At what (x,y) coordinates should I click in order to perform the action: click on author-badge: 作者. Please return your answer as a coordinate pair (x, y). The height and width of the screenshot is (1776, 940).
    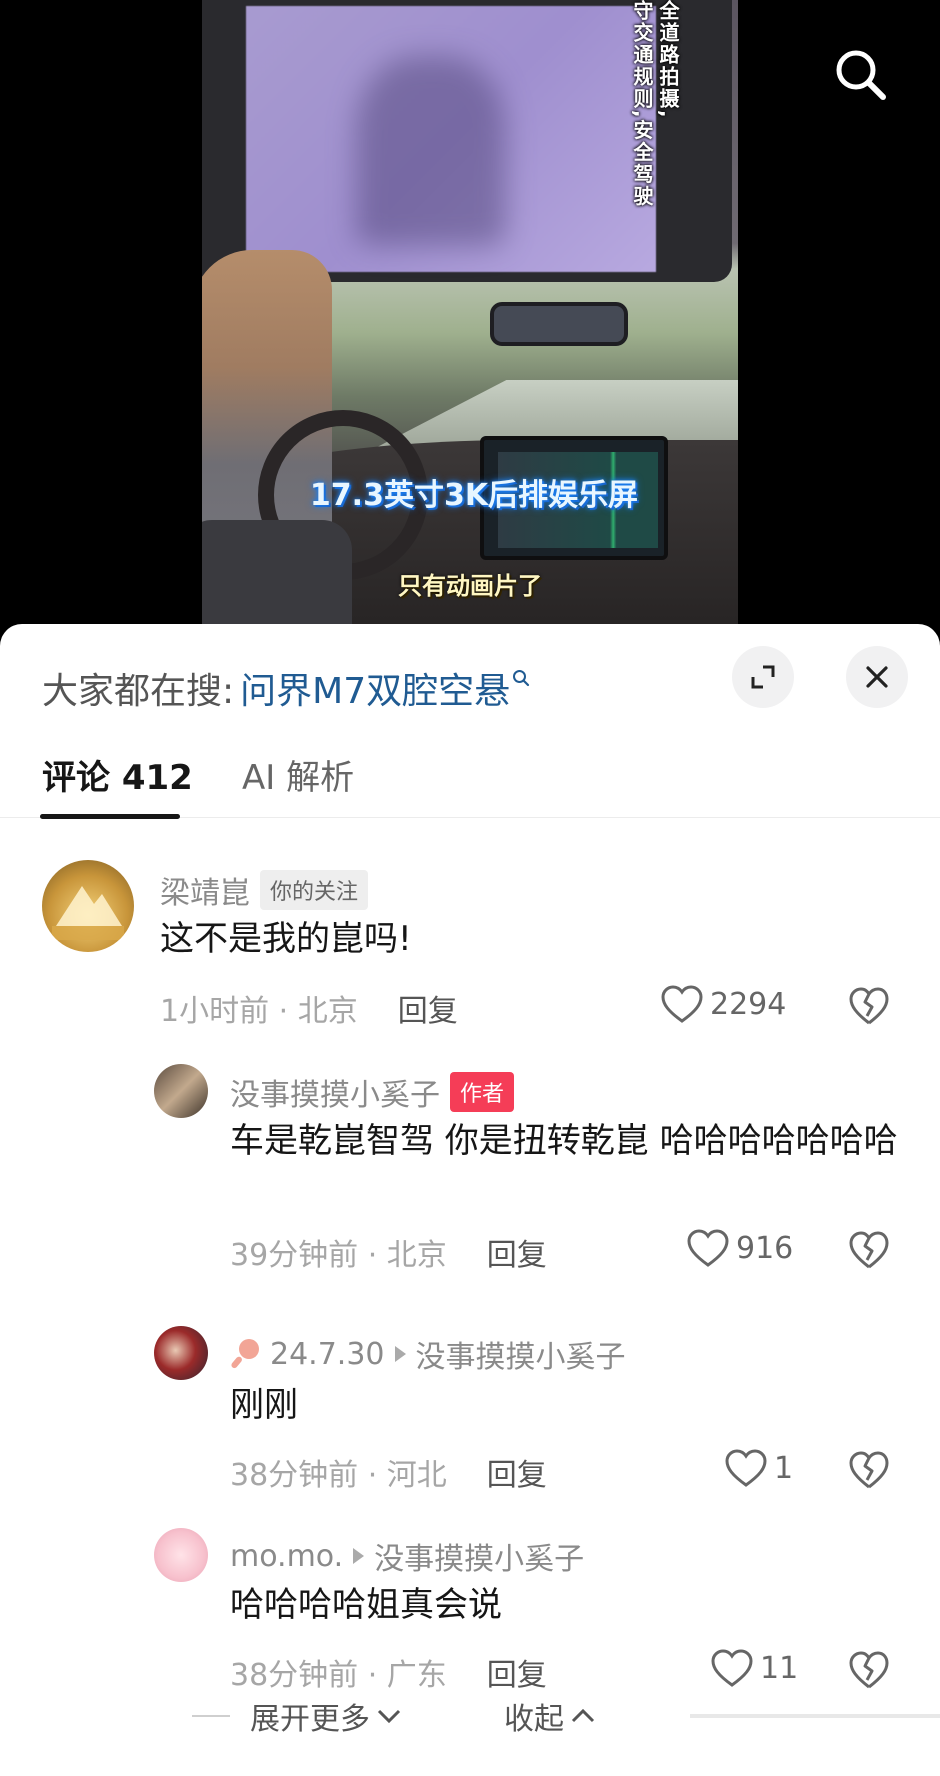
    Looking at the image, I should click on (482, 1092).